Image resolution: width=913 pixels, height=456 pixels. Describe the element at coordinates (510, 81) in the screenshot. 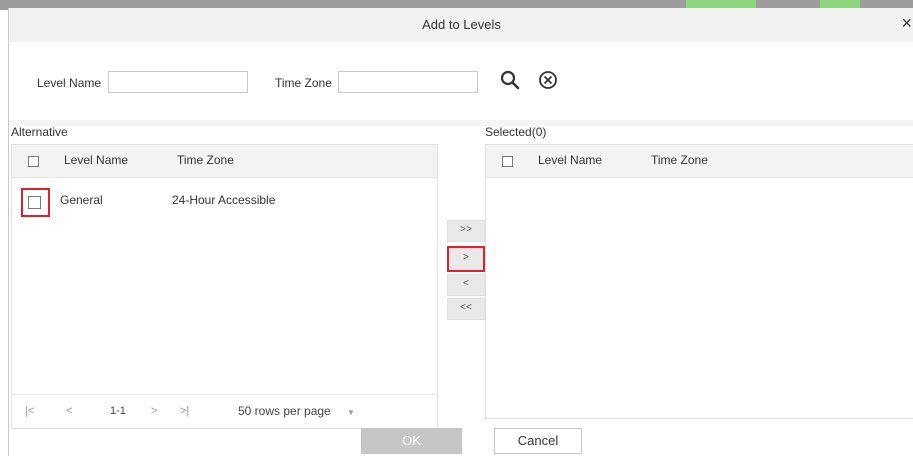

I see `search-icon` at that location.